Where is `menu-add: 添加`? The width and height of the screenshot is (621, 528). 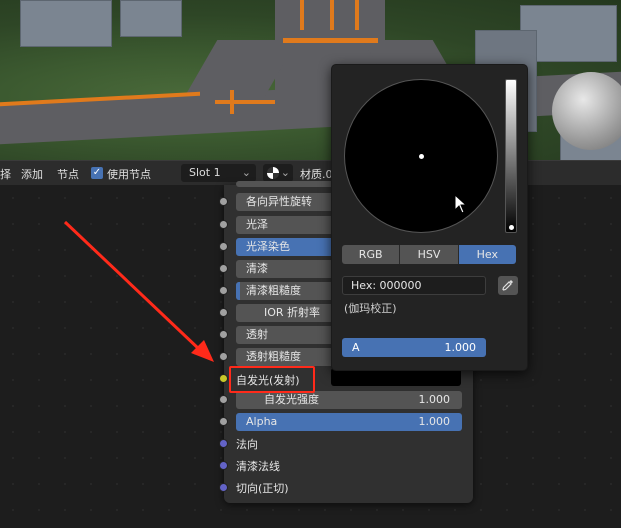 menu-add: 添加 is located at coordinates (32, 174).